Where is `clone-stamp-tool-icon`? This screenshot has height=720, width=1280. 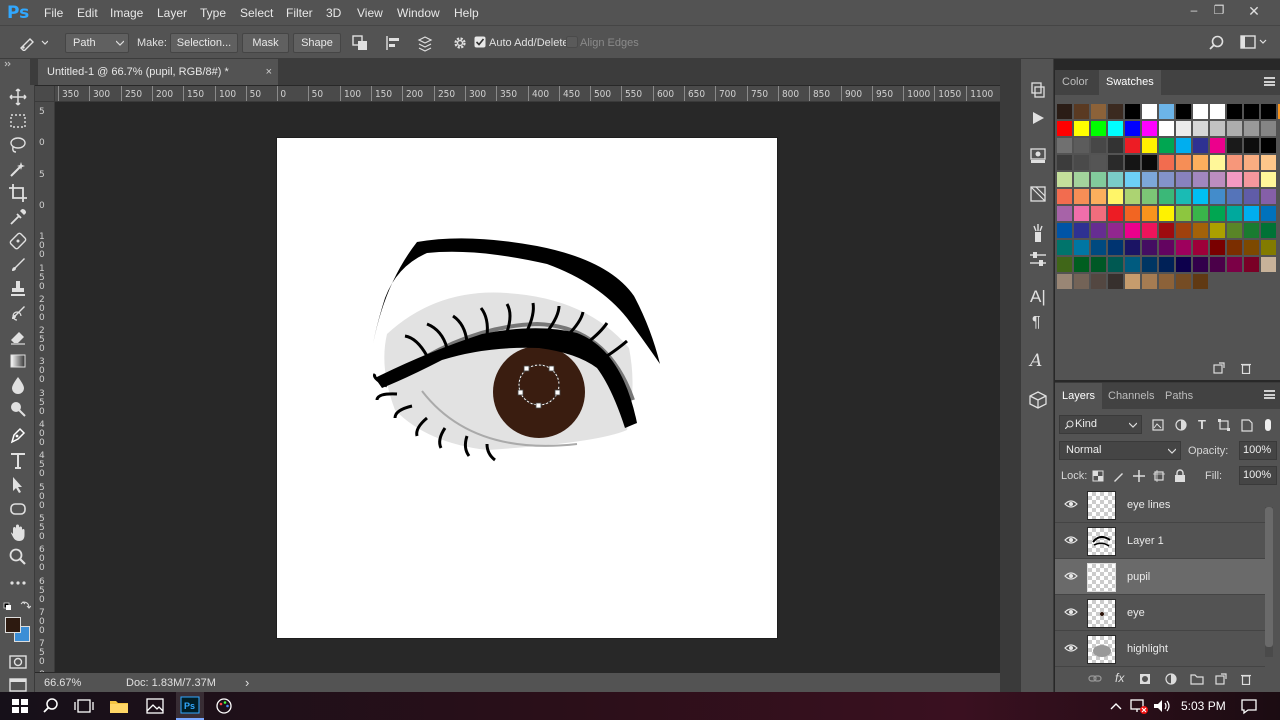
clone-stamp-tool-icon is located at coordinates (18, 289).